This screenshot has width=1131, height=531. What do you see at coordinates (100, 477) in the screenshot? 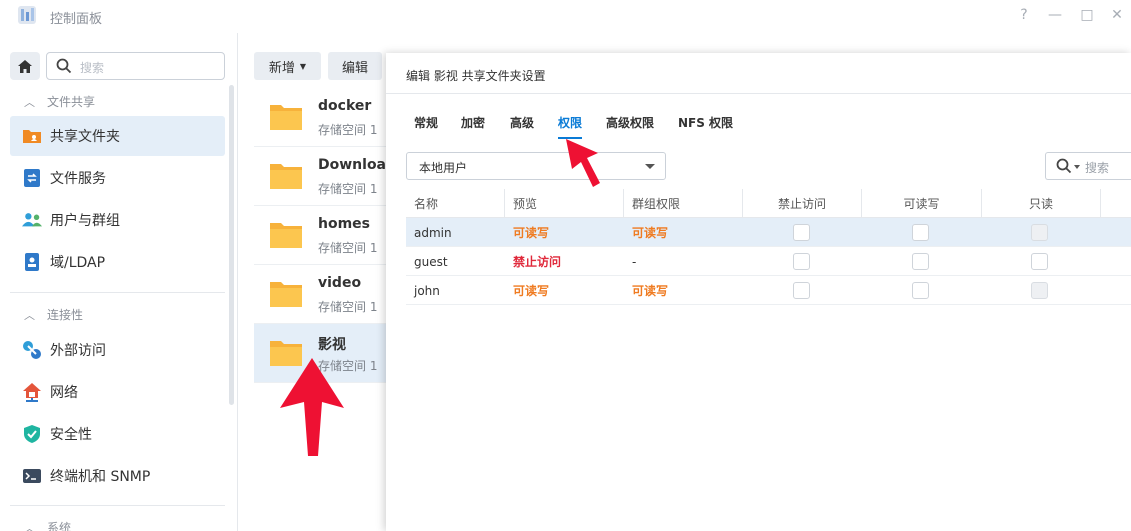
I see `sidebar-item-label: 终端机和 SNMP` at bounding box center [100, 477].